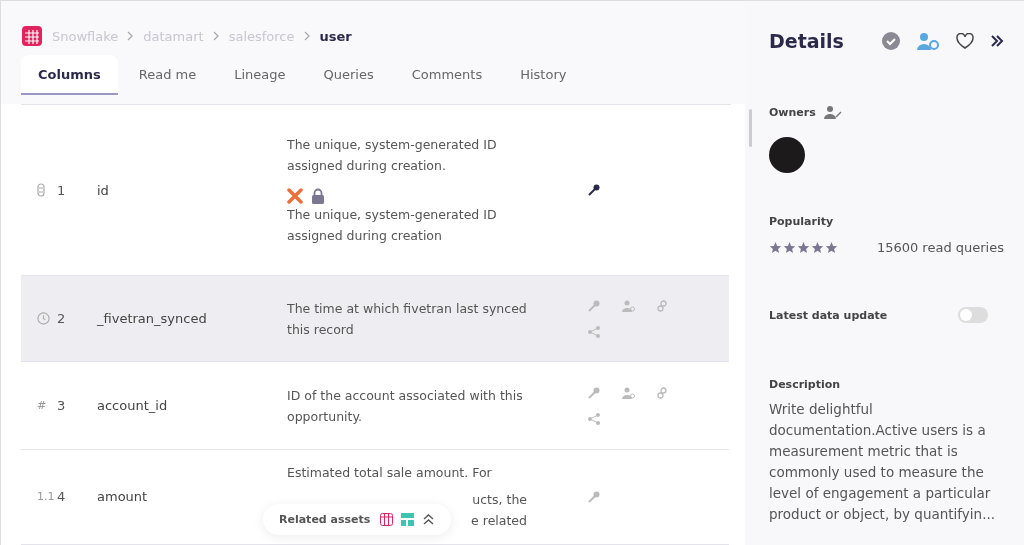  What do you see at coordinates (594, 190) in the screenshot?
I see `key-icon` at bounding box center [594, 190].